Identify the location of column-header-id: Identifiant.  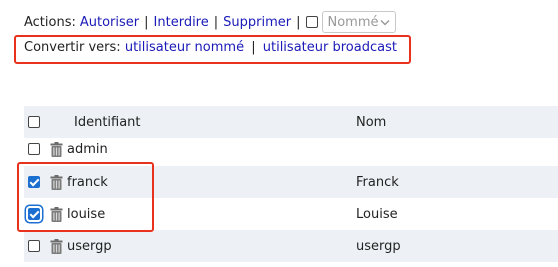
(107, 122).